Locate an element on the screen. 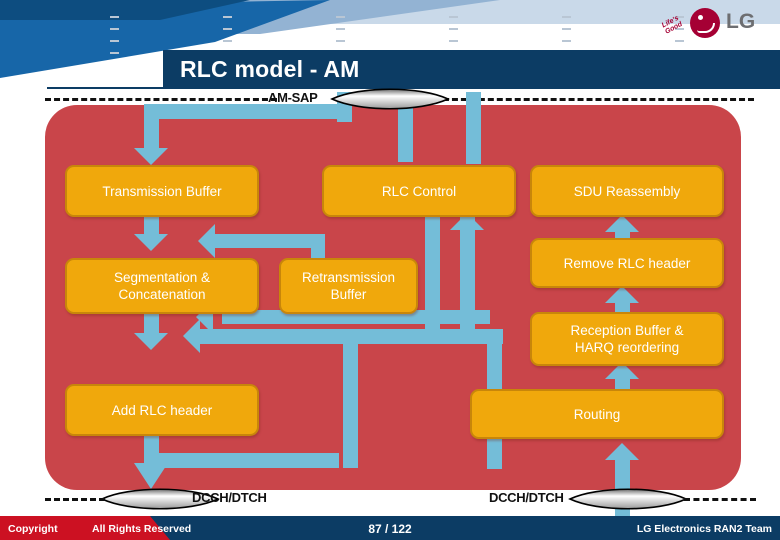 Image resolution: width=780 pixels, height=540 pixels. slide-title-bar: RLC model - AM is located at coordinates (471, 69).